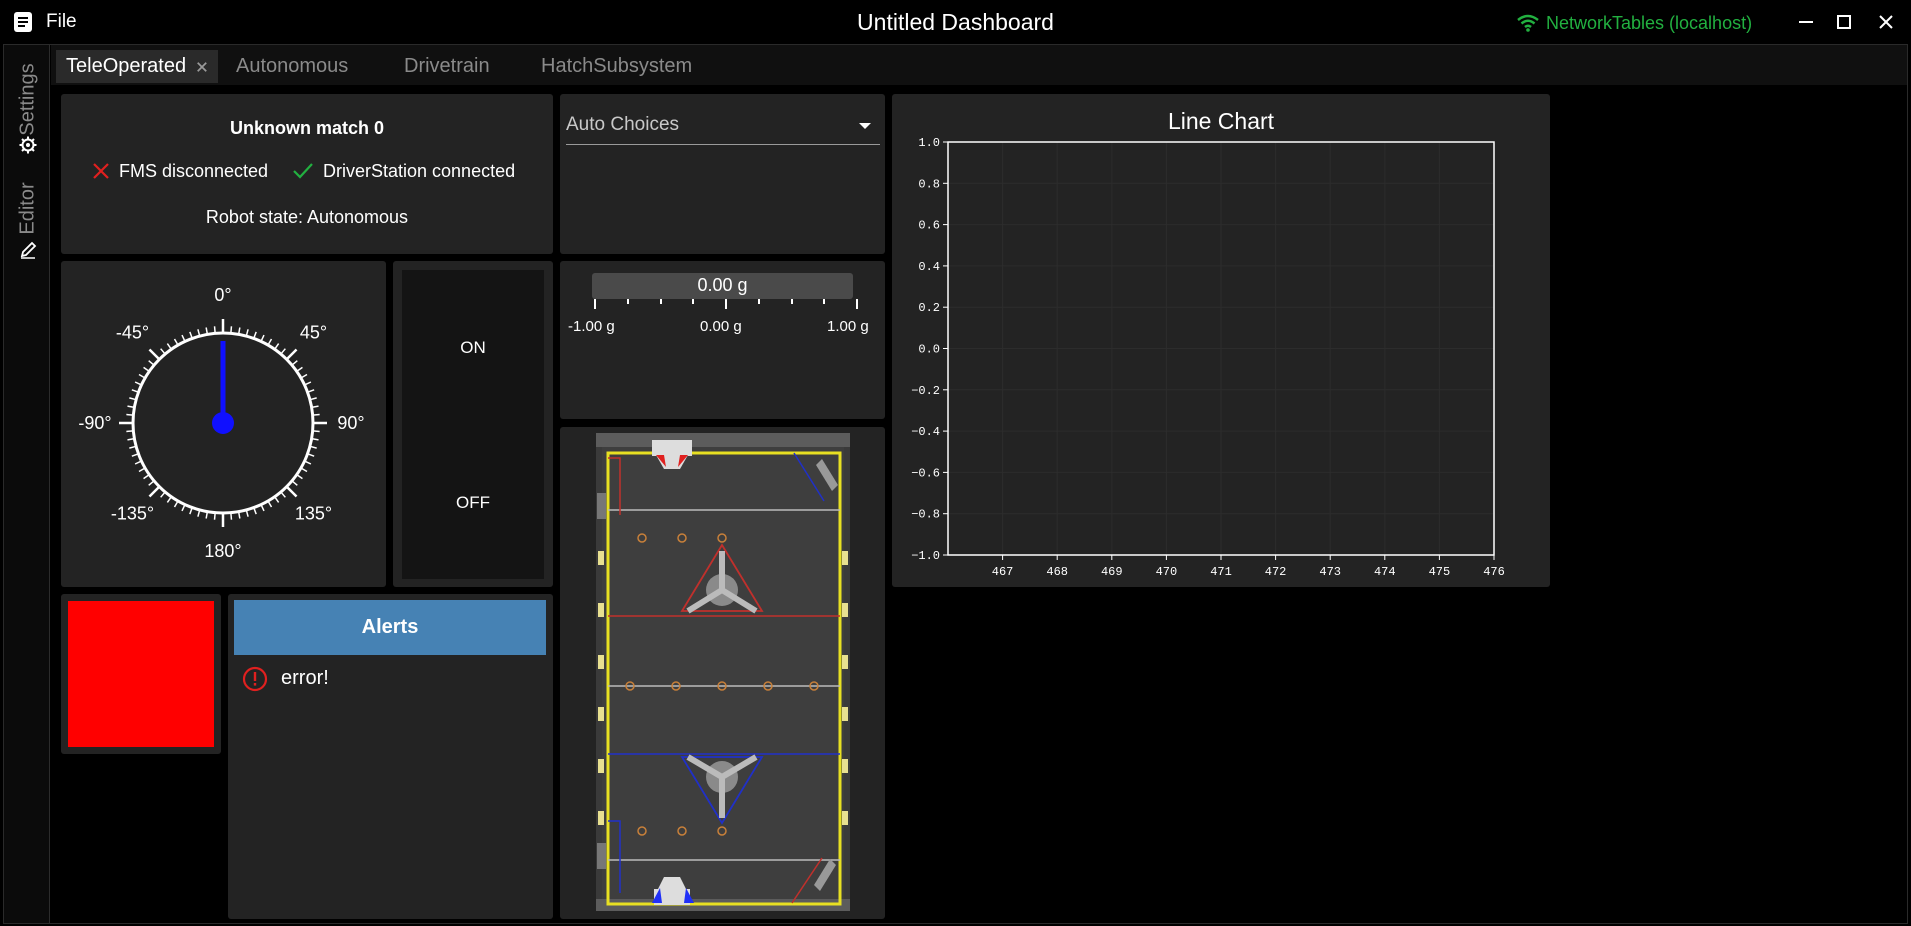  What do you see at coordinates (722, 174) in the screenshot?
I see `chooser-widget: Auto Choices` at bounding box center [722, 174].